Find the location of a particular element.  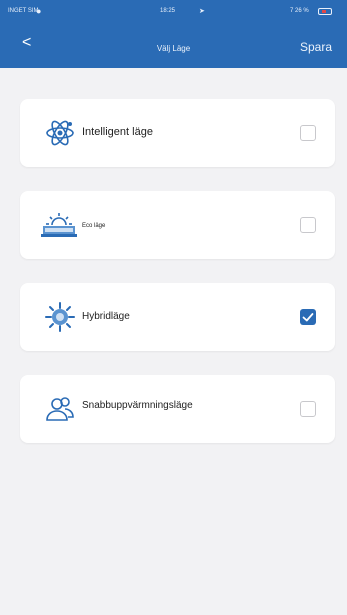

eco-sun-house-icon is located at coordinates (60, 225).